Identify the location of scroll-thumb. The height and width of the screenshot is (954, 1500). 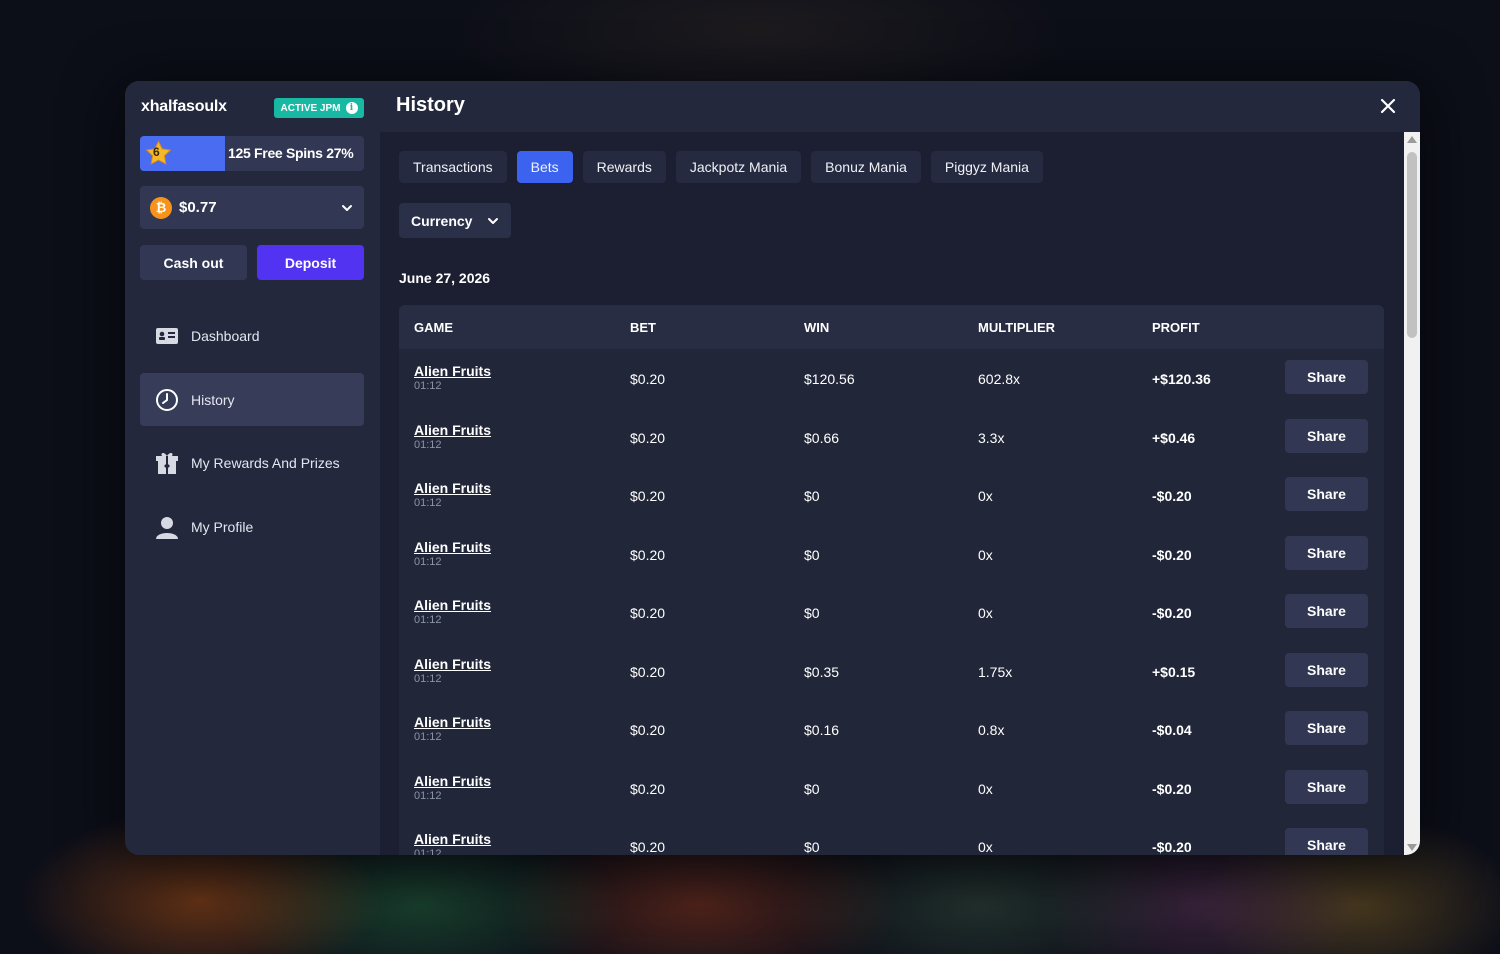
(1412, 245).